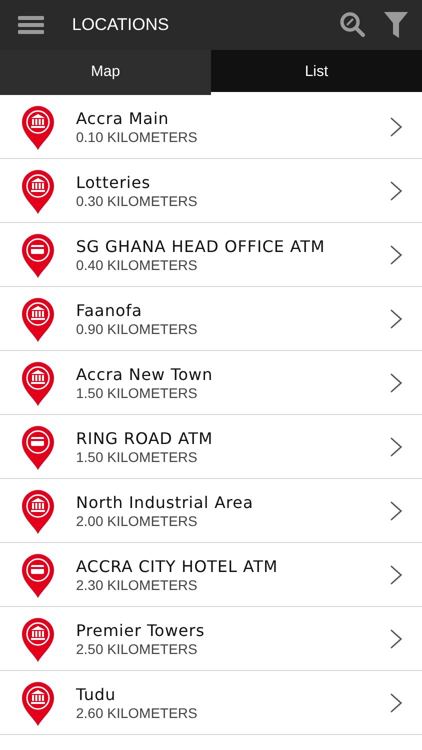 Image resolution: width=422 pixels, height=750 pixels. I want to click on location-row: North Industrial Area 2.00 KILOMETERS, so click(211, 511).